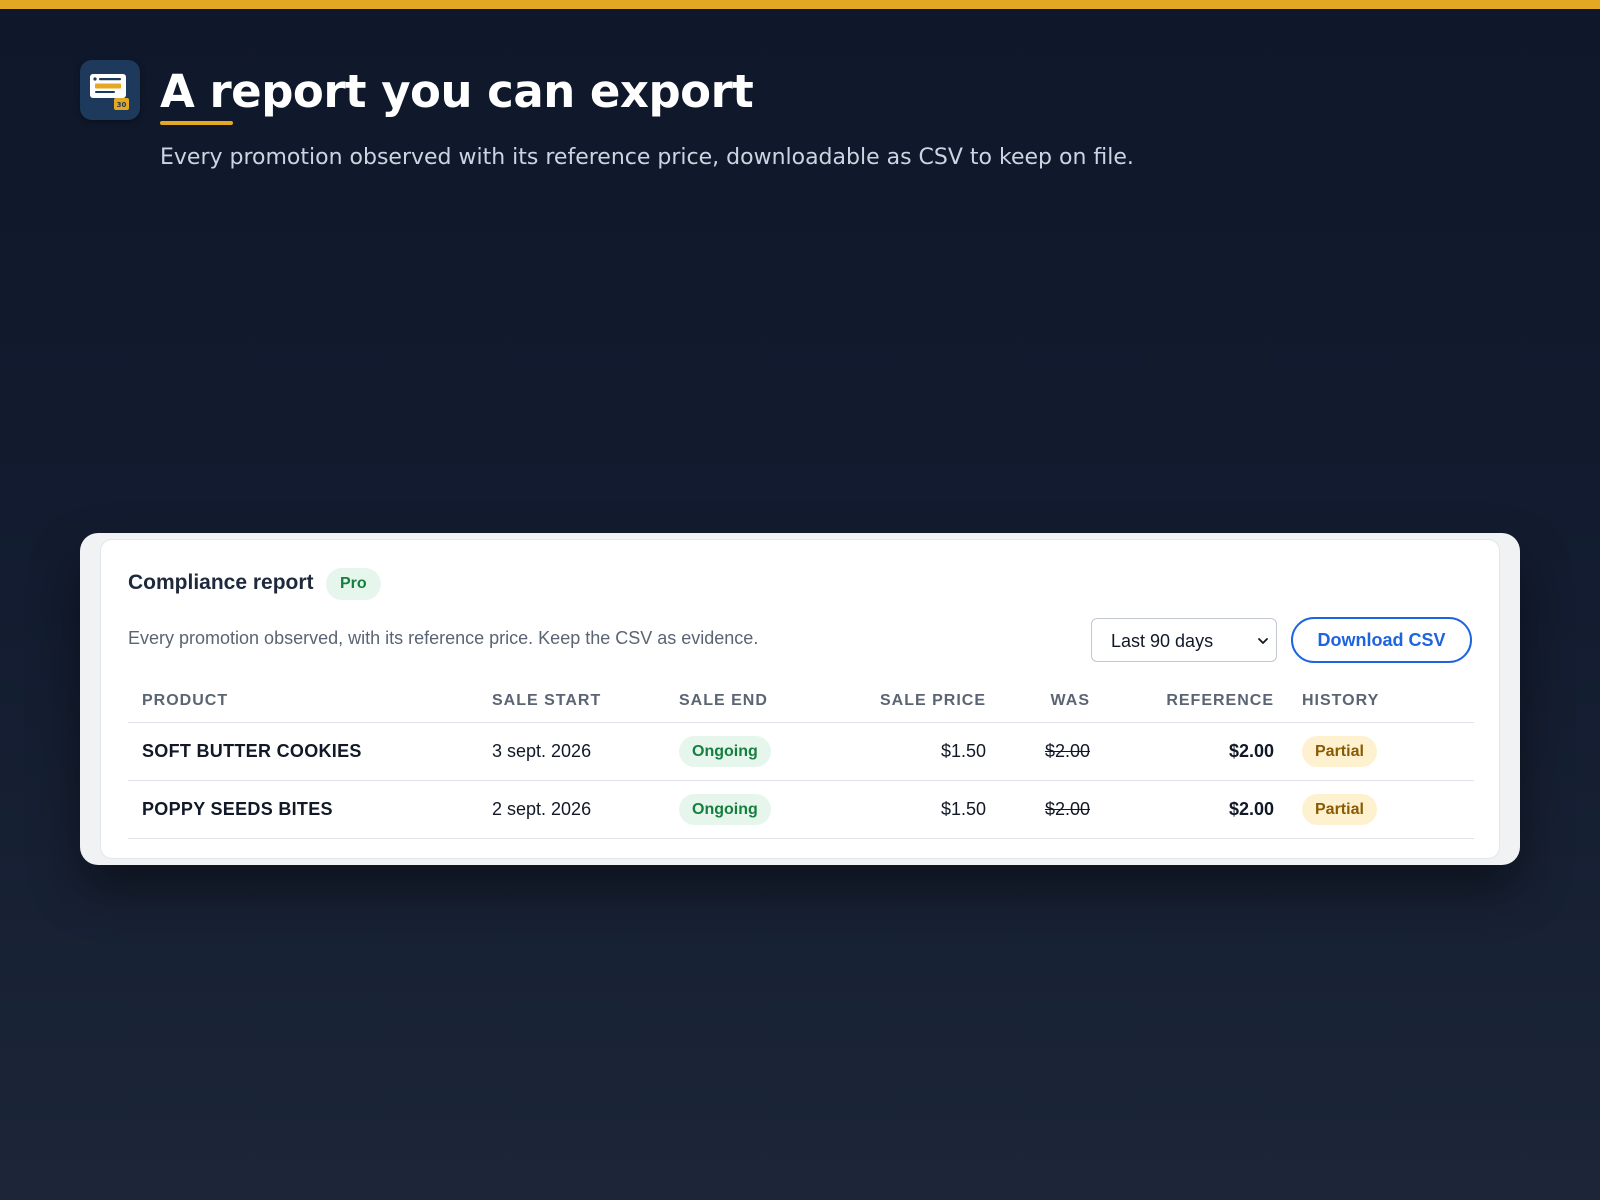  I want to click on title-underline, so click(196, 123).